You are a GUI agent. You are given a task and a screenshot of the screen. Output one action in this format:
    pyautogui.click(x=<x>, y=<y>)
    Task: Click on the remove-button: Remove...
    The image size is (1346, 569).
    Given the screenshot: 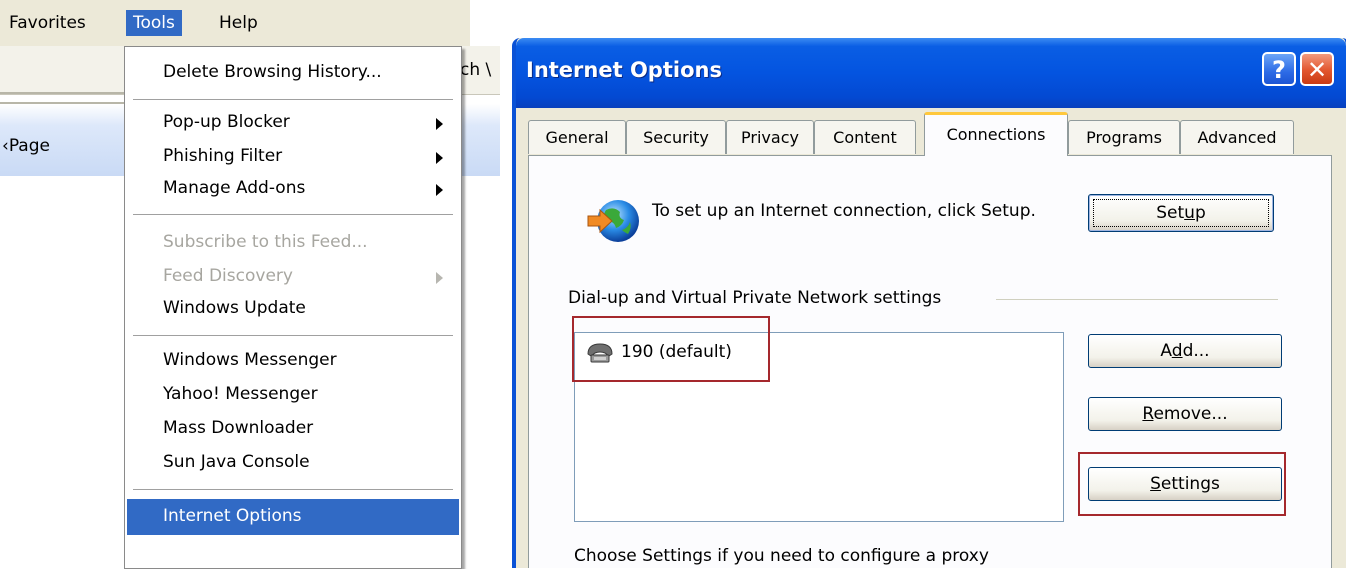 What is the action you would take?
    pyautogui.click(x=1185, y=414)
    